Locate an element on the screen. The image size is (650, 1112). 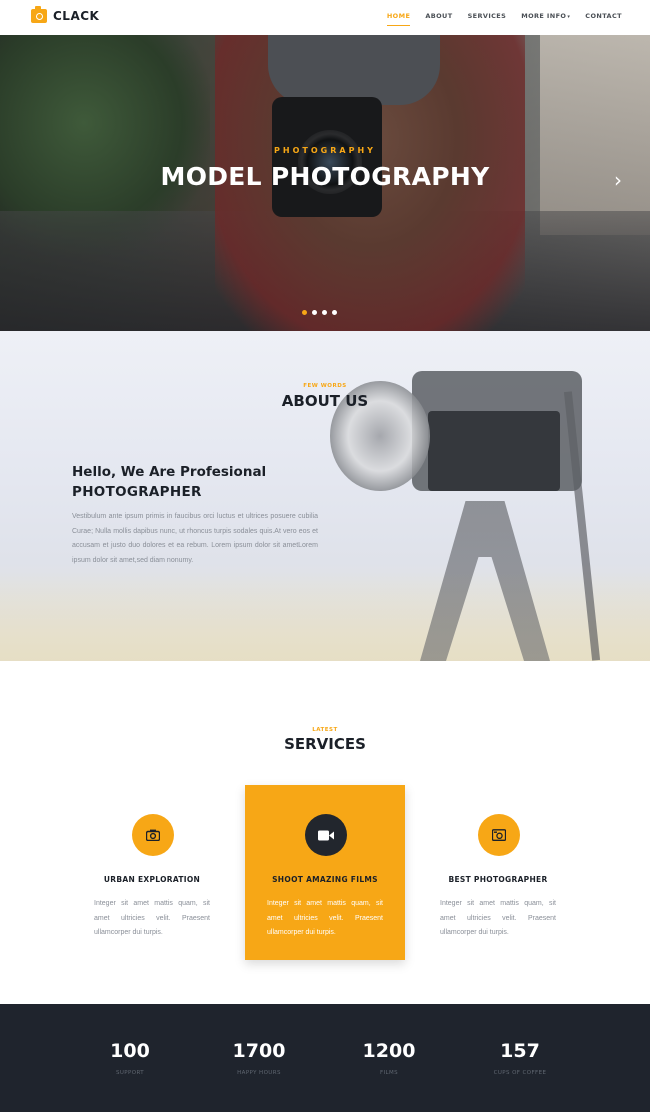
stat-label: CUPS OF COFFEE is located at coordinates (520, 1073).